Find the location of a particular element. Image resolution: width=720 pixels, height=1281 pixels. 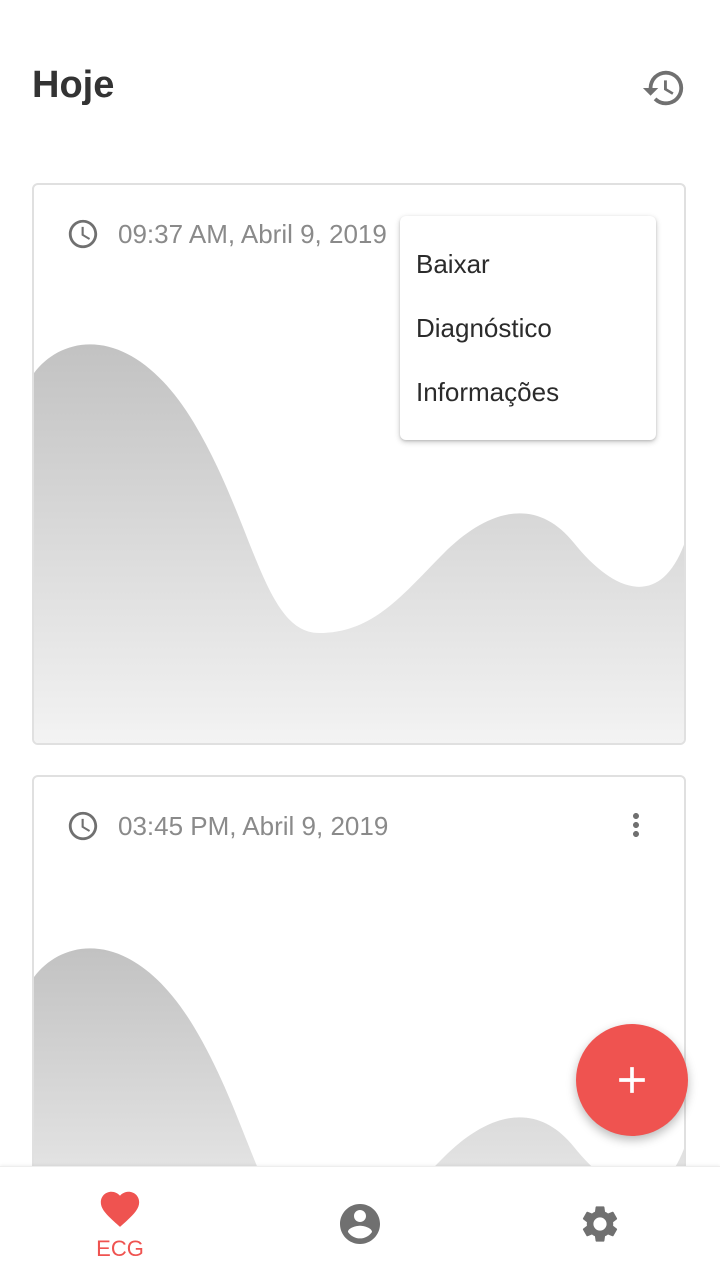

add-ecg-button is located at coordinates (632, 1080).